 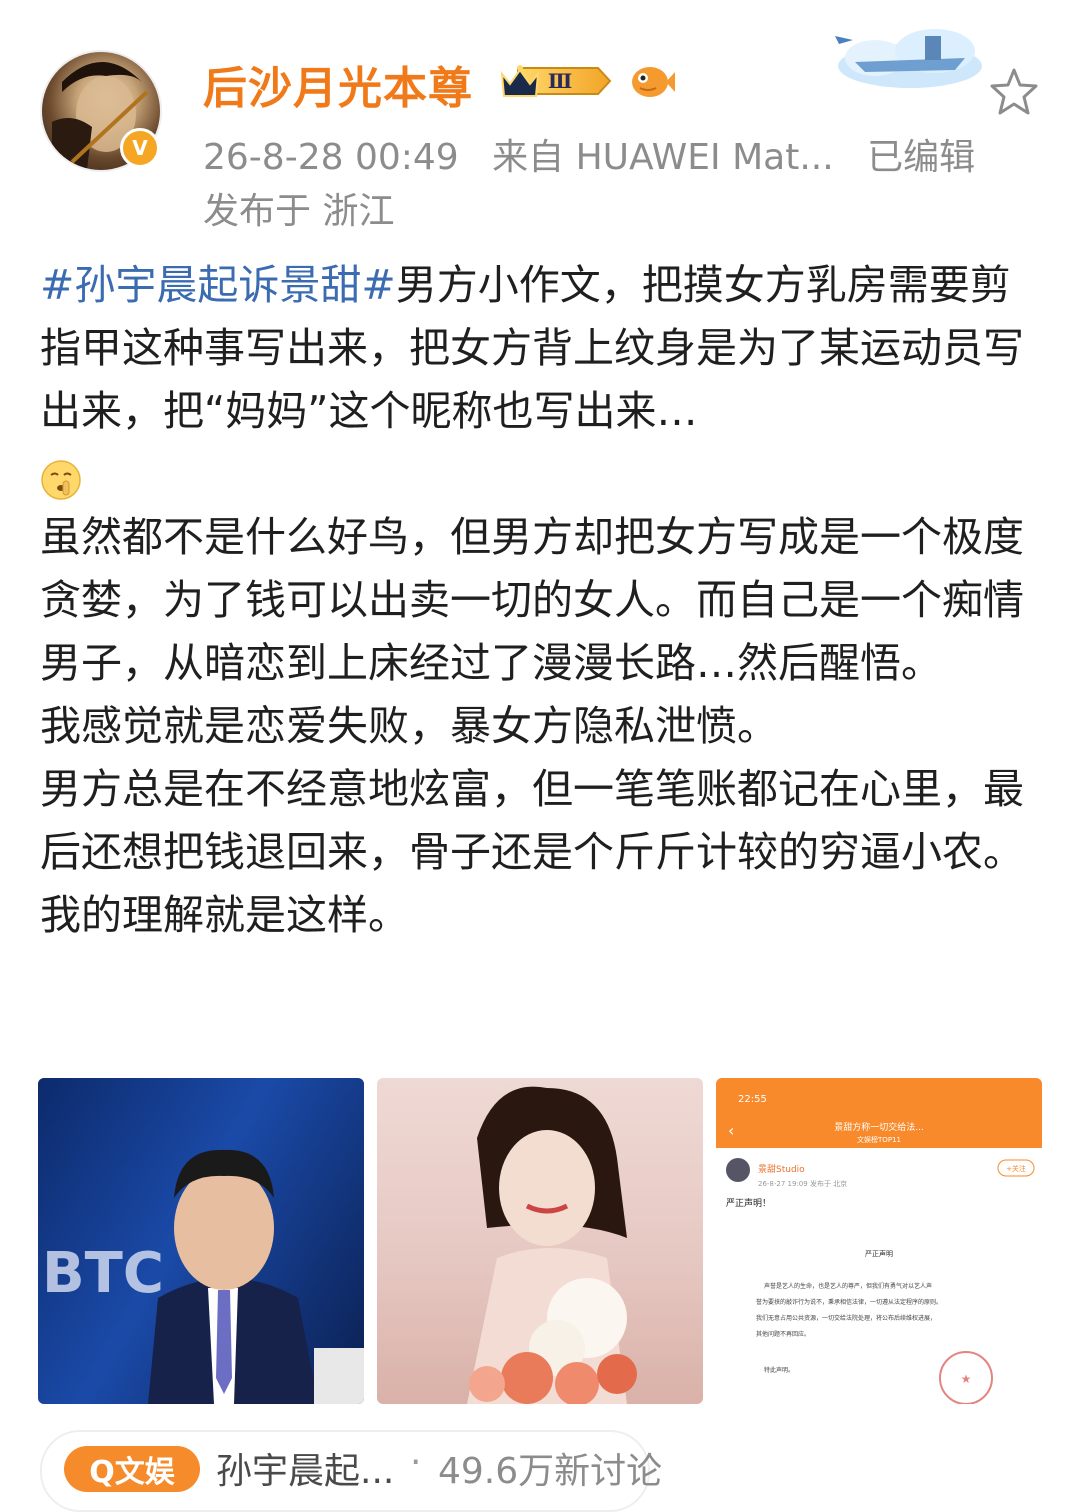 I want to click on topic-pill: Q文娱 孙宇晨起... · 49.6万新讨论, so click(x=351, y=1471).